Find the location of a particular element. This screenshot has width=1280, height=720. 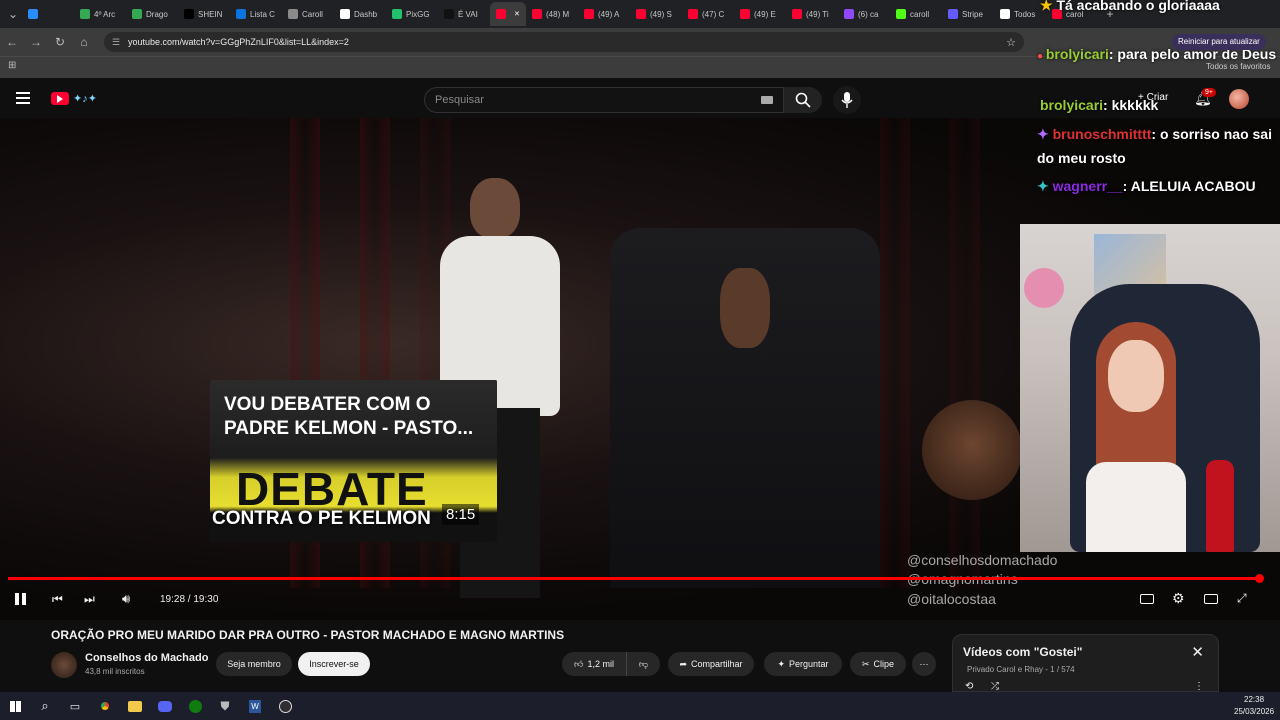

tab-label: Drago is located at coordinates (157, 14).